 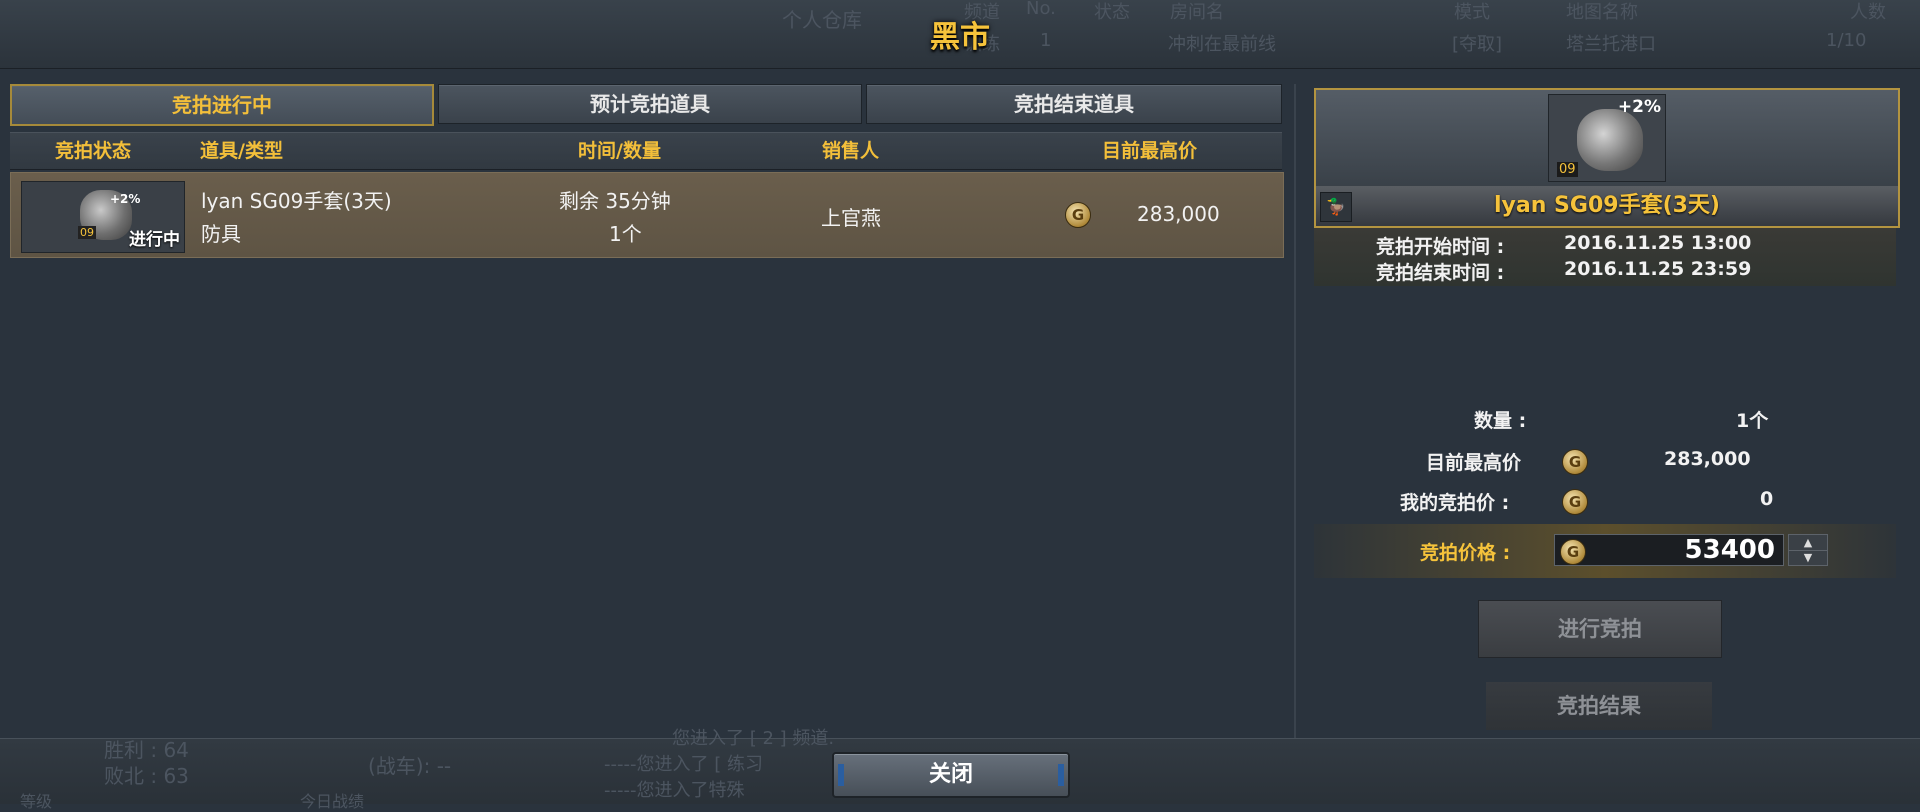 What do you see at coordinates (1567, 169) in the screenshot?
I see `detail-level: 09` at bounding box center [1567, 169].